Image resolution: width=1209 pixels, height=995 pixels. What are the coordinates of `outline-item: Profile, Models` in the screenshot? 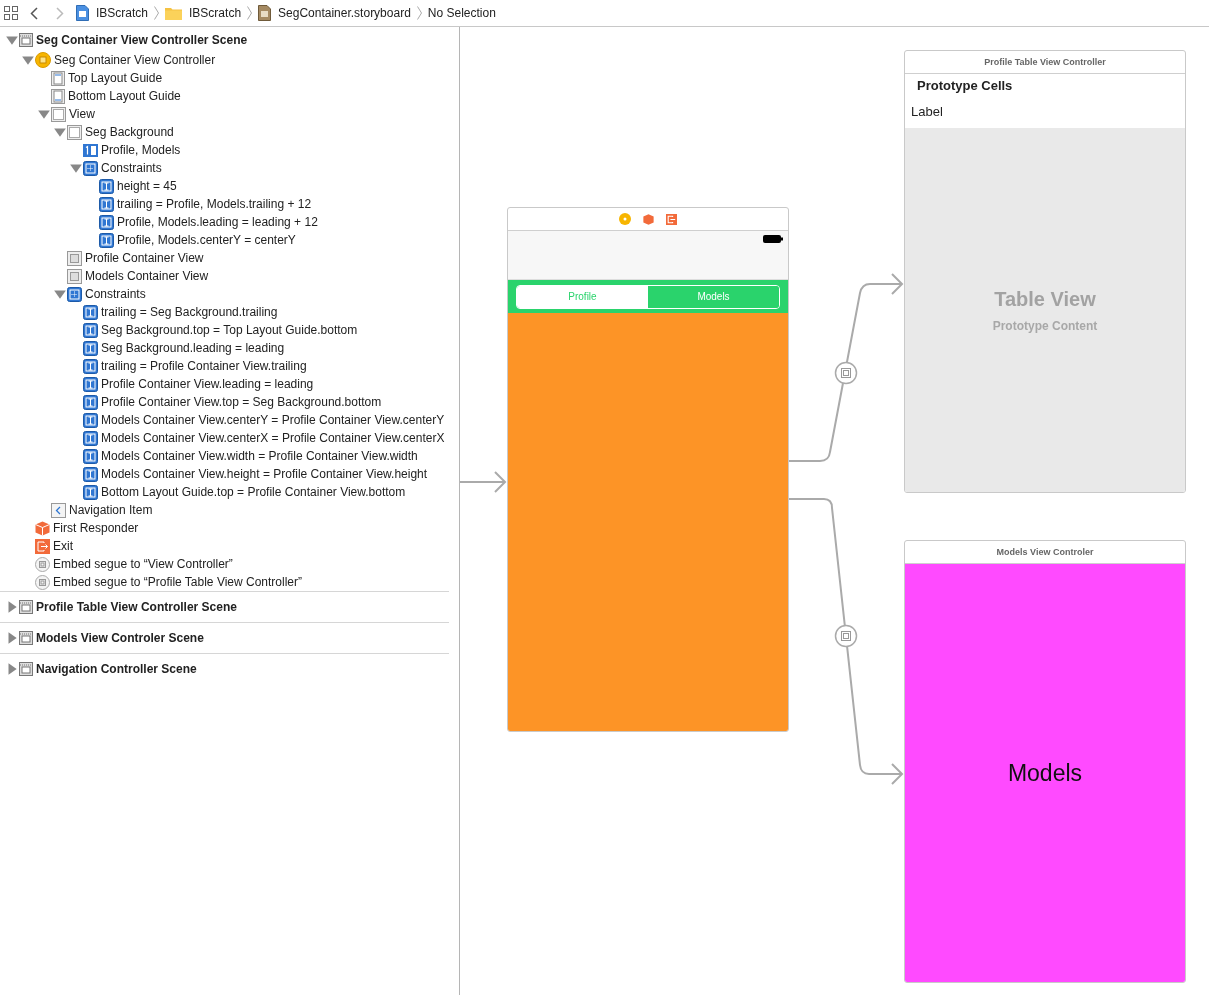 It's located at (141, 150).